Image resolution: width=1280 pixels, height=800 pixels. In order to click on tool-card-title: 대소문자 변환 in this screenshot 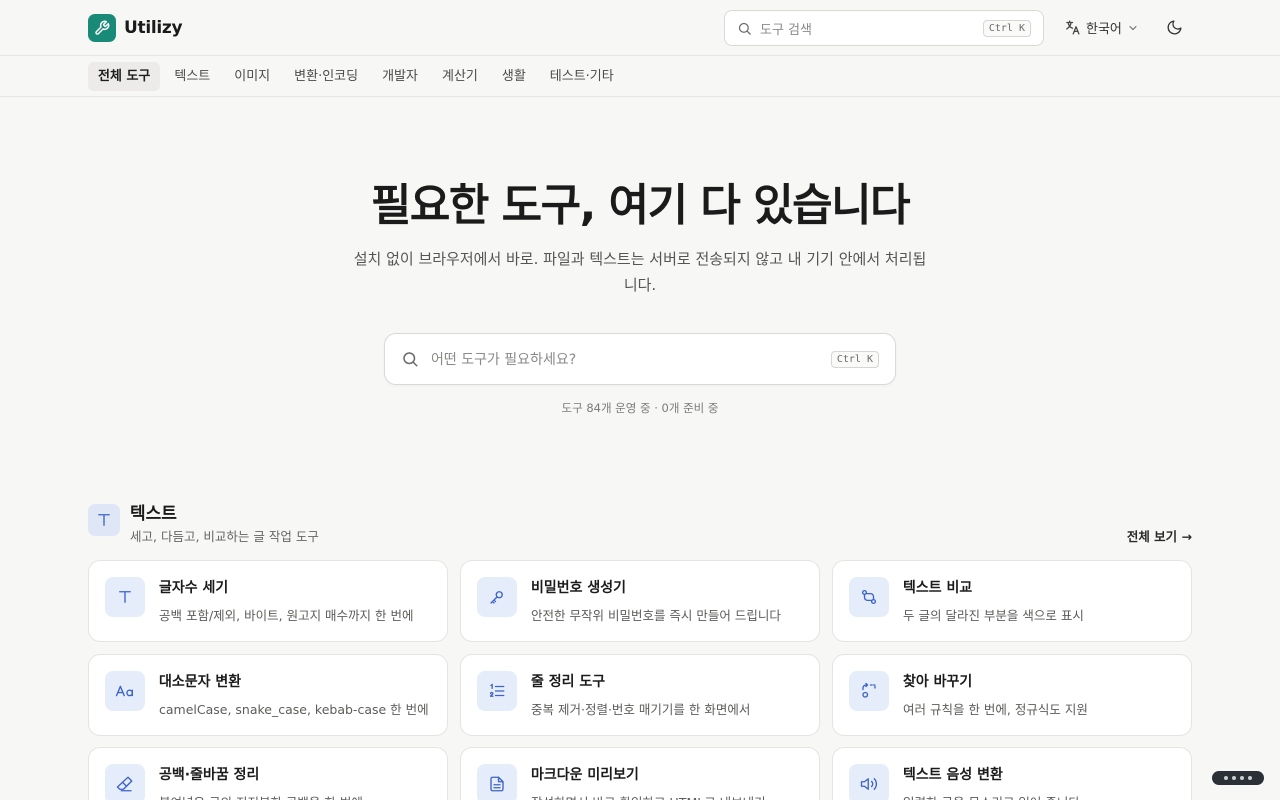, I will do `click(200, 682)`.